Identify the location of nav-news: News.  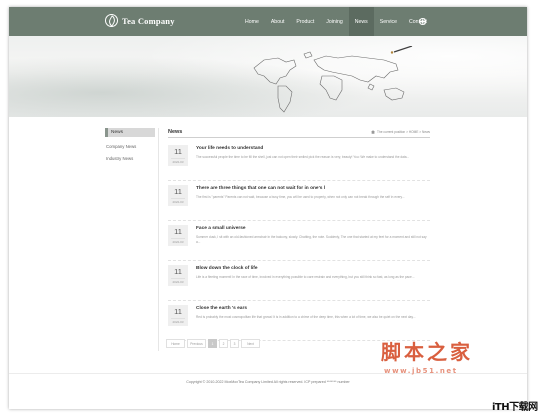
(361, 21).